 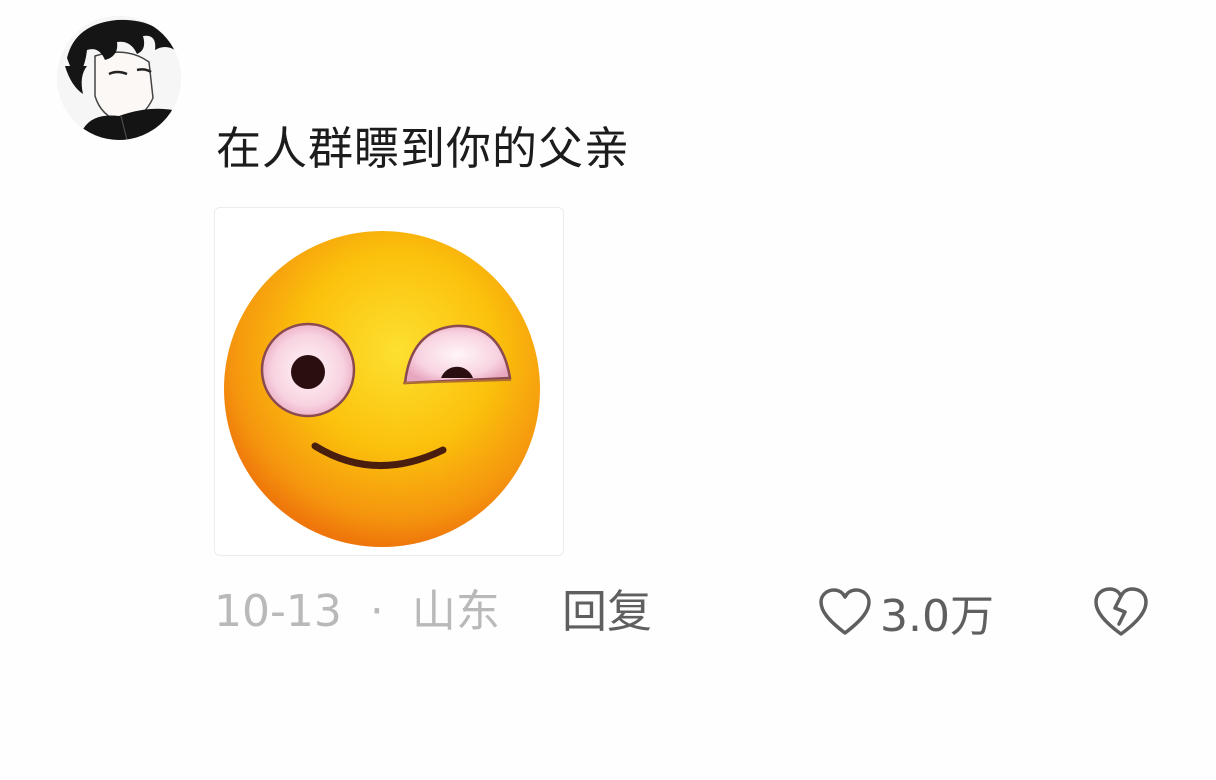 I want to click on like-count: 3.0万, so click(x=937, y=616).